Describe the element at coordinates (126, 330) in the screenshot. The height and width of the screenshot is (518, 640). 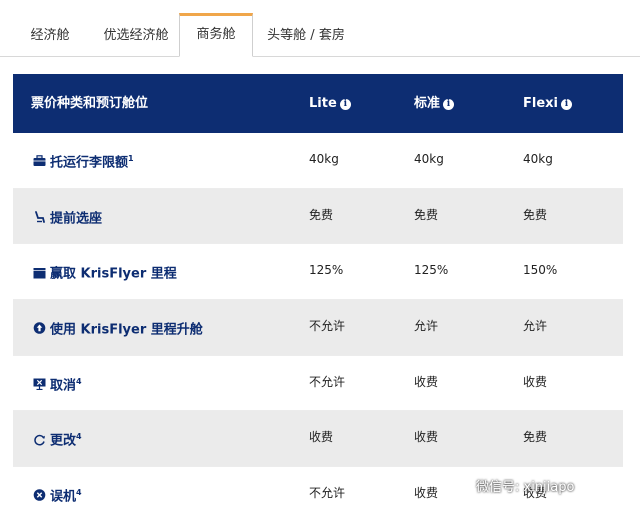
I see `feature-text: 使用 KrisFlyer 里程升舱` at that location.